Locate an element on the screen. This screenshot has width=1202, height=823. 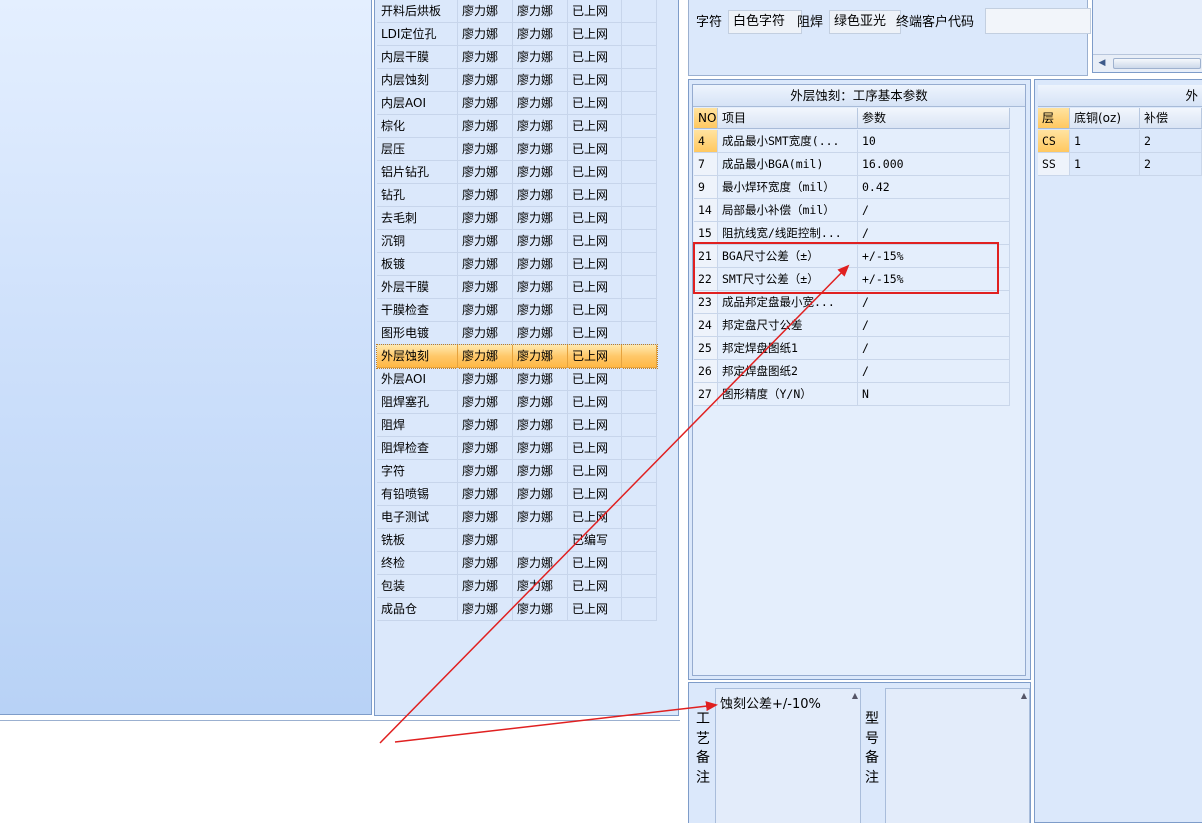
process-row: 钻孔 廖力娜 廖力娜 已上网 is located at coordinates (517, 195).